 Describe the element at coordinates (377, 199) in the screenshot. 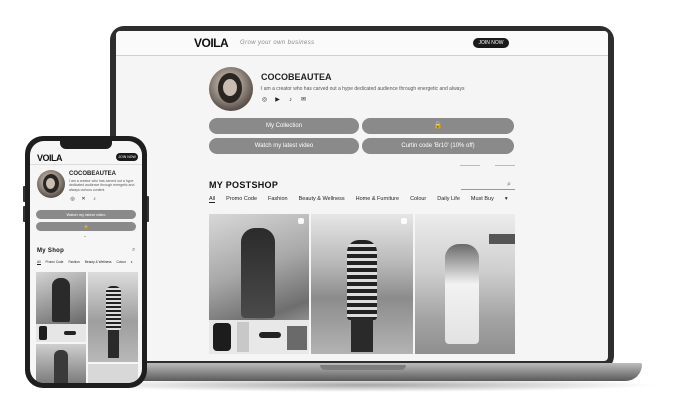

I see `tab-home-furniture: Home & Furniture` at that location.